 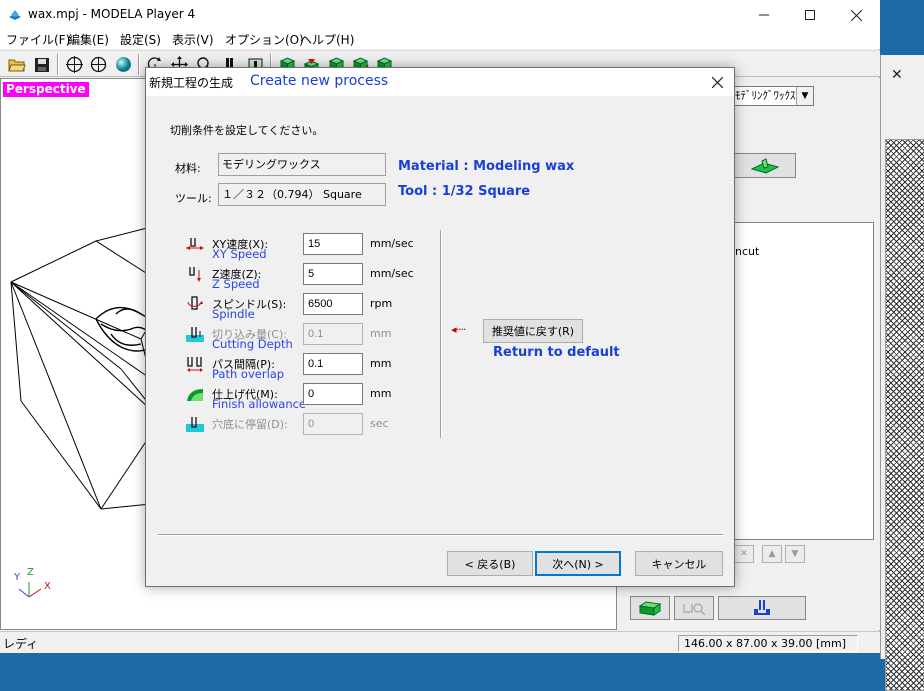 What do you see at coordinates (248, 374) in the screenshot?
I see `path-overlap-english: Path overlap` at bounding box center [248, 374].